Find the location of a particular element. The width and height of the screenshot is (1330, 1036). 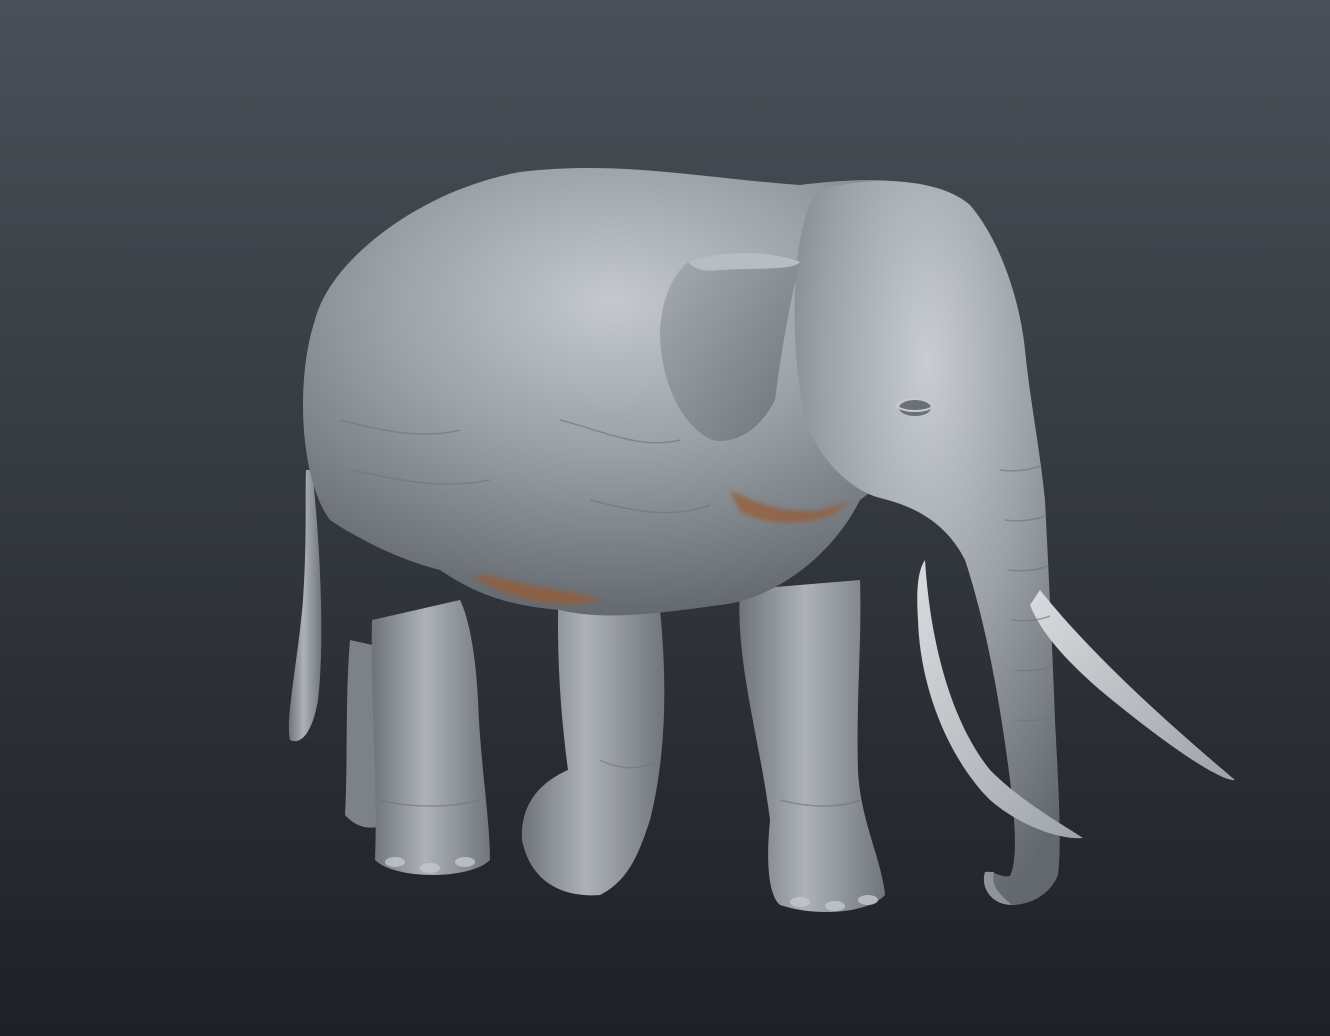

leg-front-far is located at coordinates (812, 746).